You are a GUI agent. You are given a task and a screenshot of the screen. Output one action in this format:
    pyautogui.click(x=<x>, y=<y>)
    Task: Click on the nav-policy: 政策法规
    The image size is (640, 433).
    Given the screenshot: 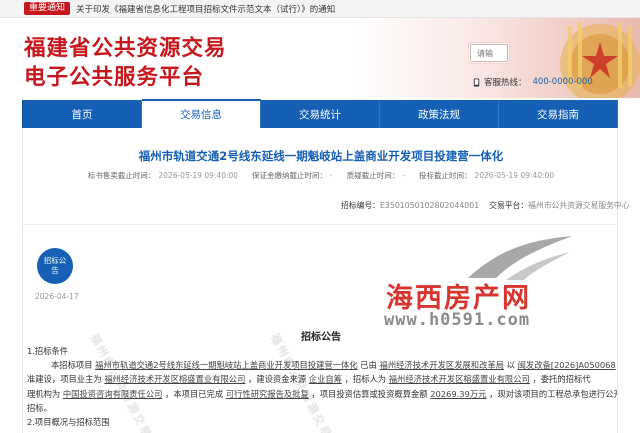 What is the action you would take?
    pyautogui.click(x=439, y=114)
    